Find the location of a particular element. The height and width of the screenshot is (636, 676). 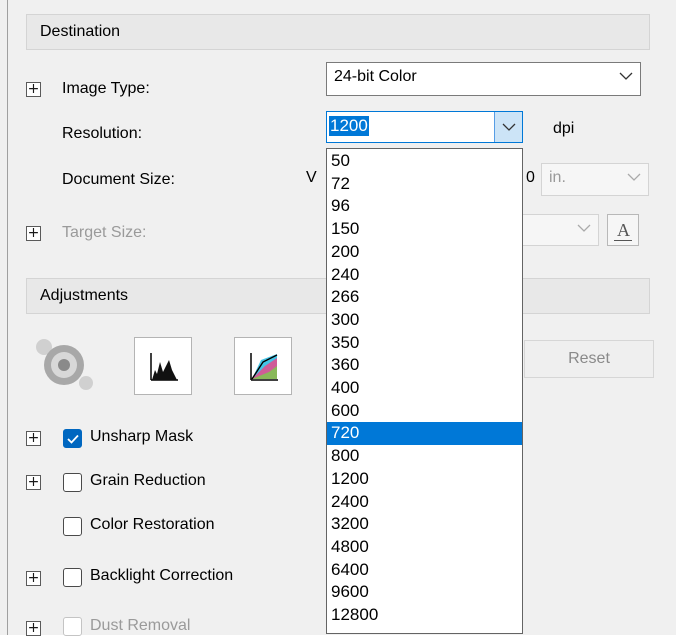

color-restoration-label: Color Restoration is located at coordinates (152, 524).